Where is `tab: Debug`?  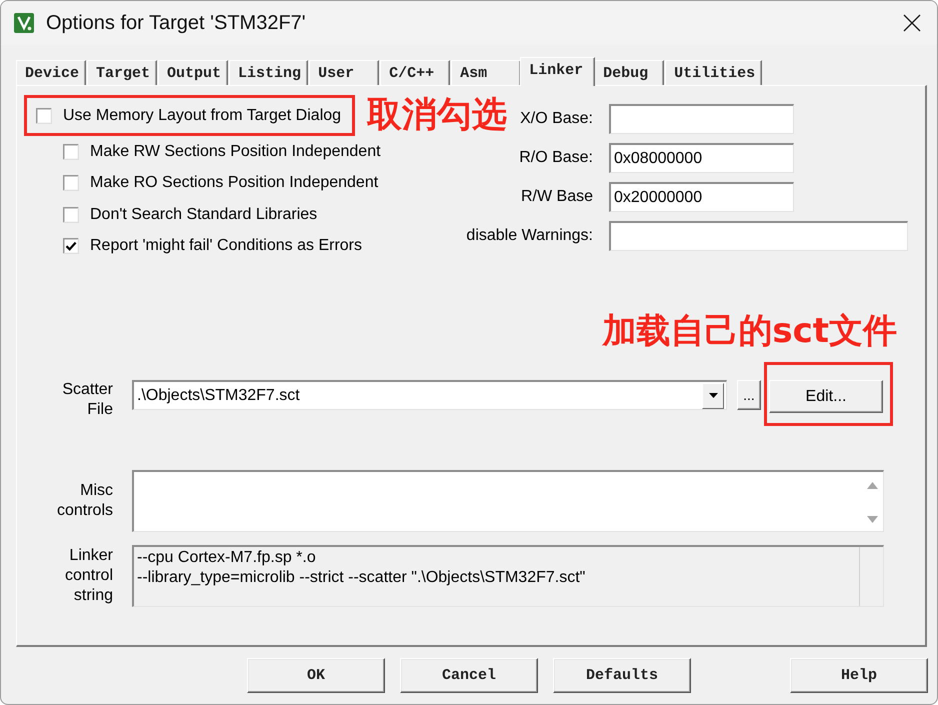
tab: Debug is located at coordinates (629, 72).